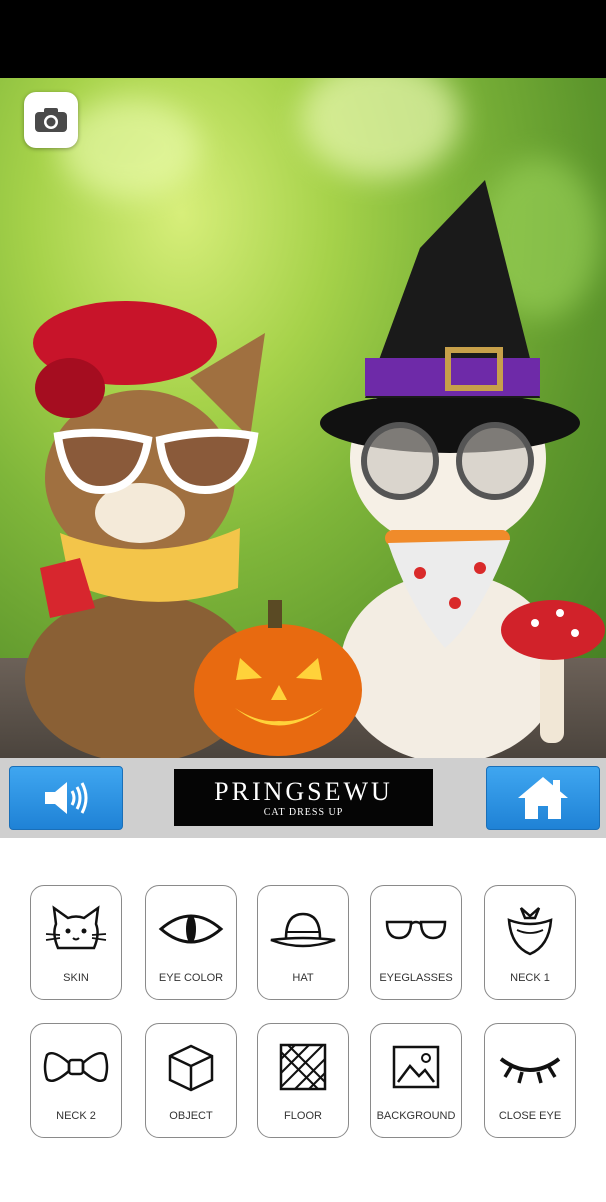  Describe the element at coordinates (303, 1067) in the screenshot. I see `floor-tile-icon` at that location.